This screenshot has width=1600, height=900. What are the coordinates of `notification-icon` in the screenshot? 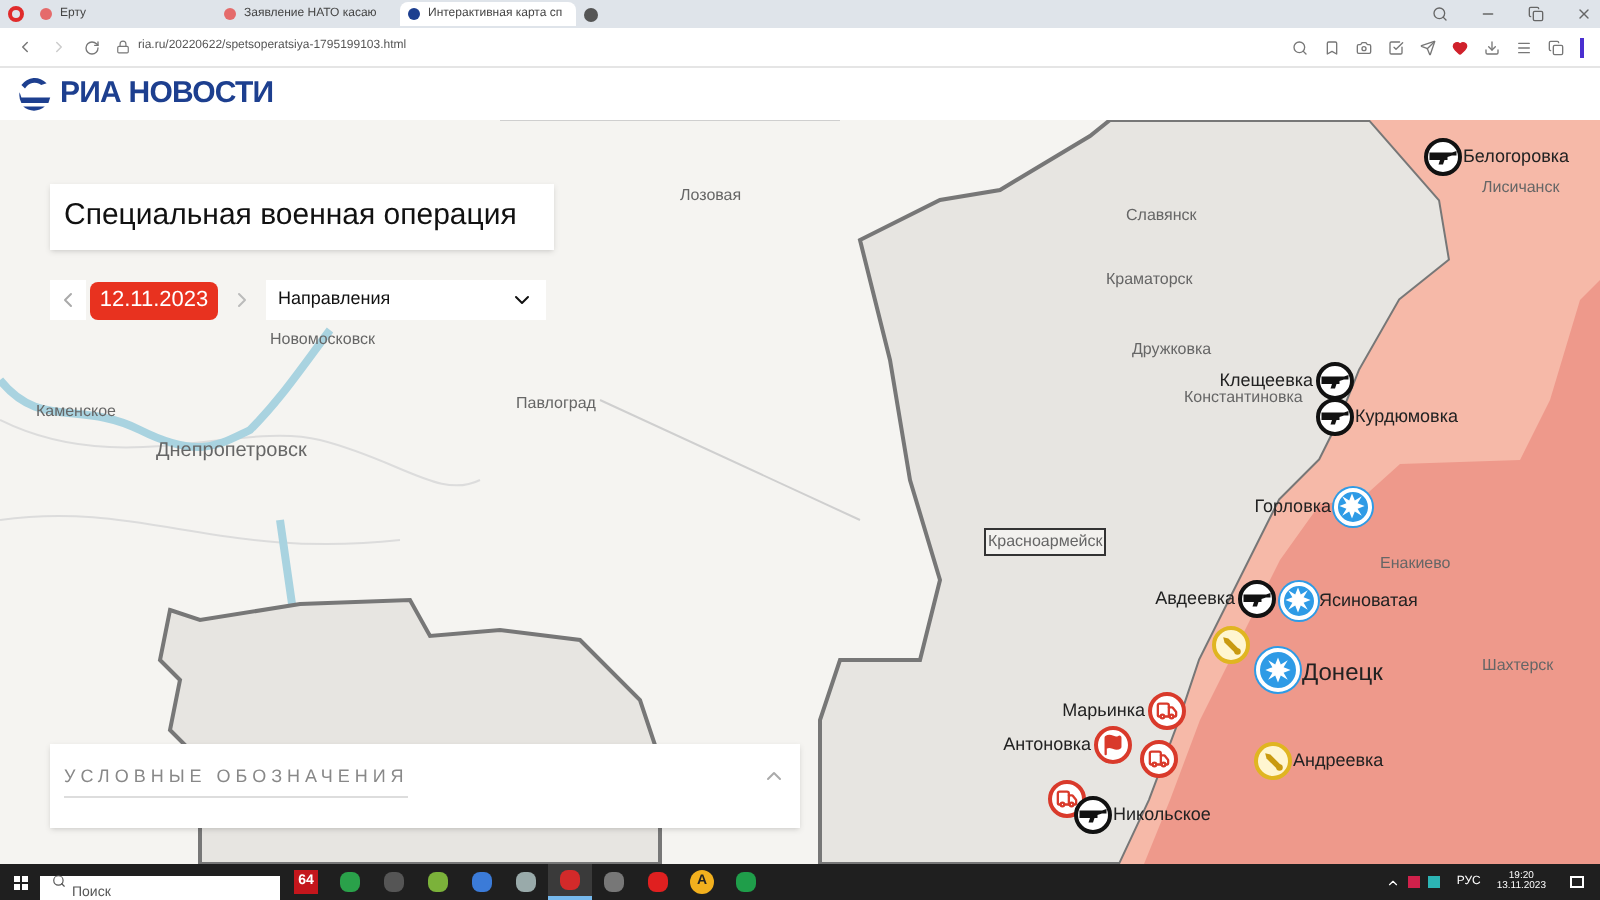 It's located at (1577, 882).